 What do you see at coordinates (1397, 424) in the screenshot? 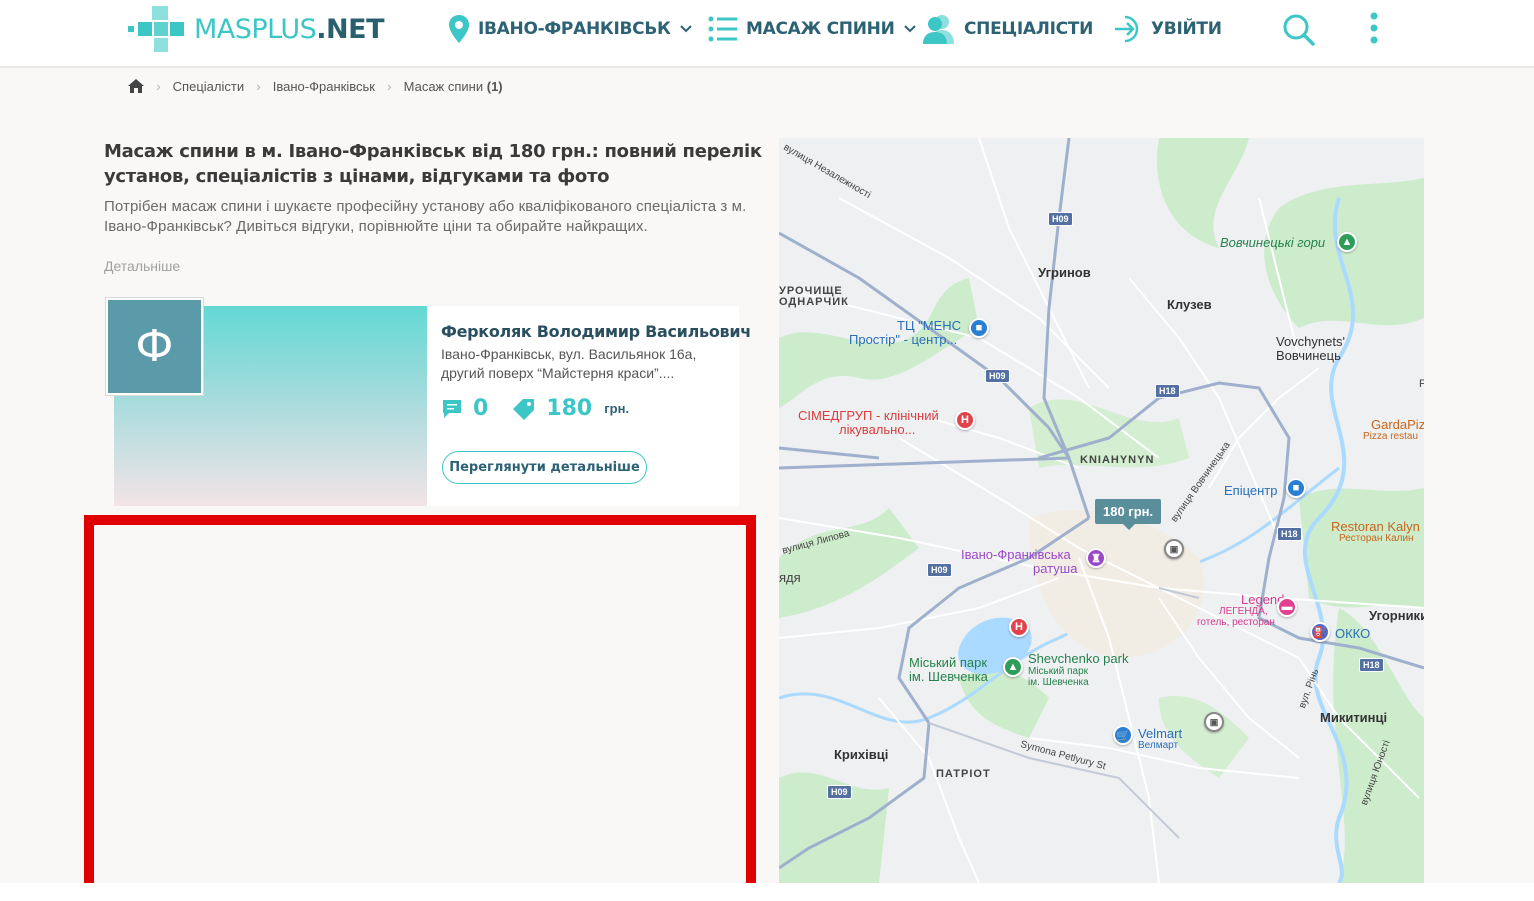
I see `map-label-poi: GardaPiz` at bounding box center [1397, 424].